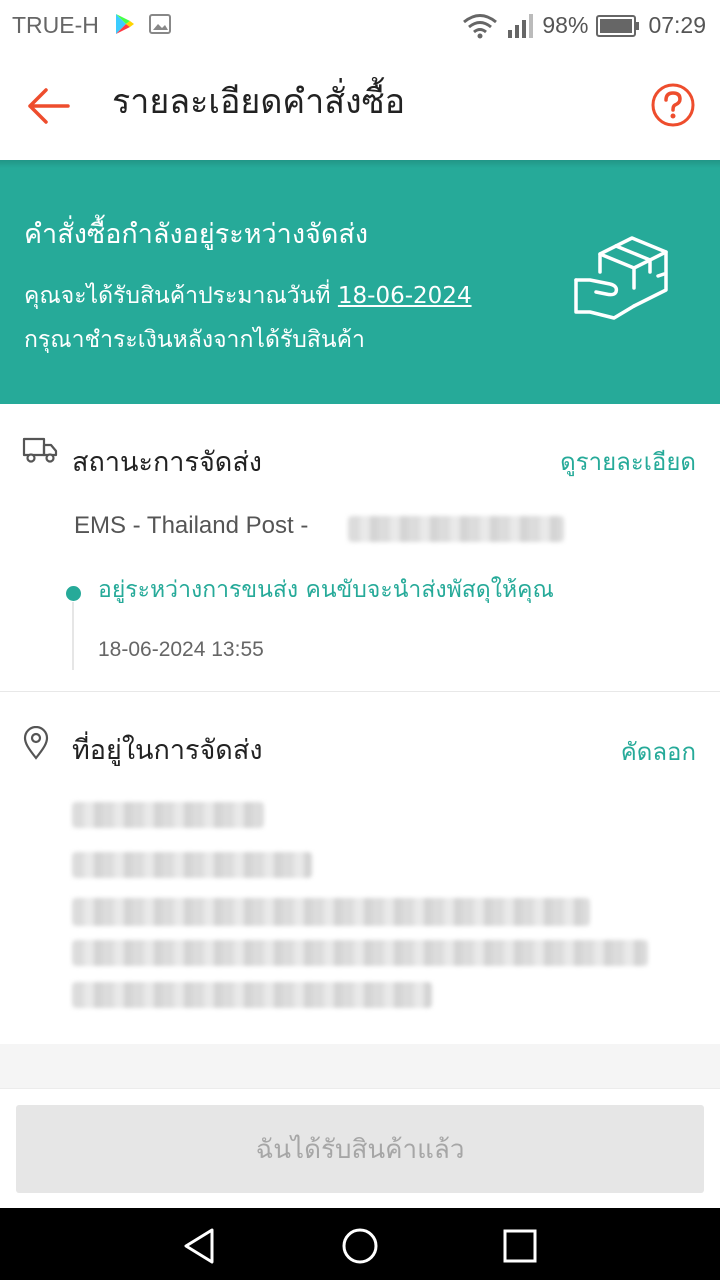 Image resolution: width=720 pixels, height=1280 pixels. I want to click on system-nav-bar, so click(360, 1244).